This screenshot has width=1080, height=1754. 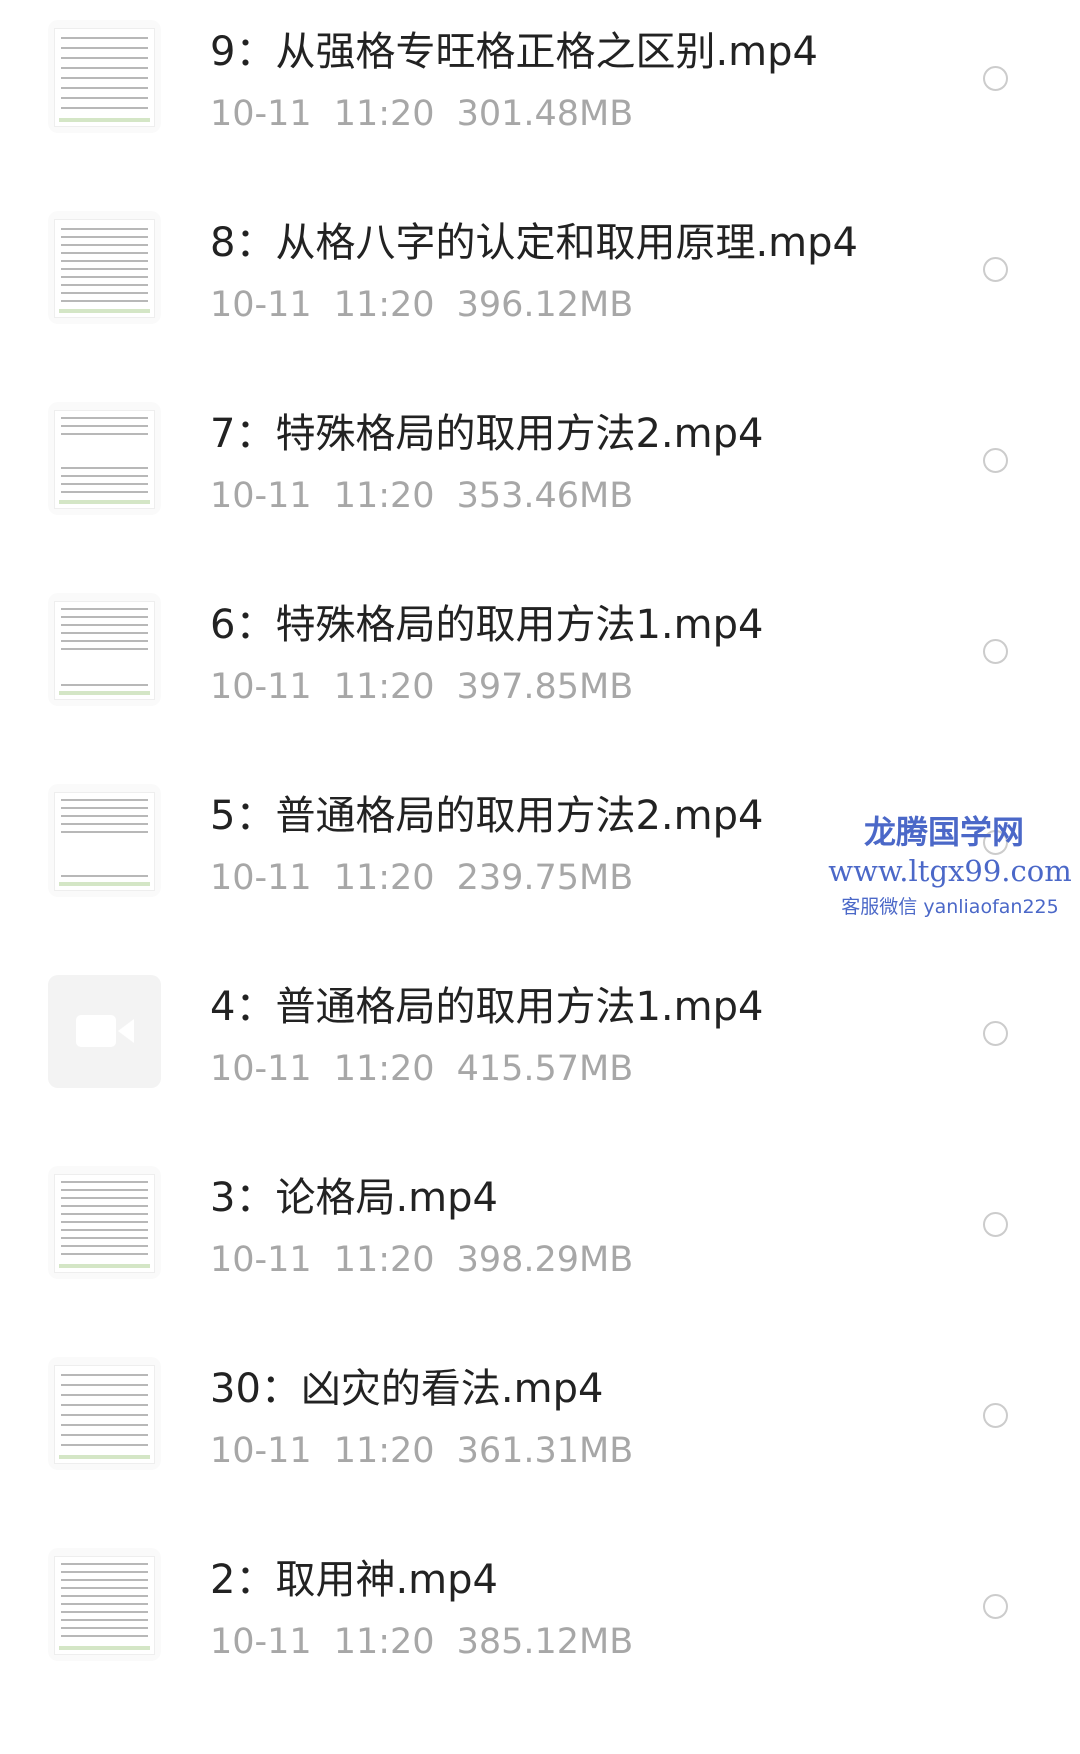 I want to click on file-meta: 10-11 11:20 385.12MB, so click(x=421, y=1642).